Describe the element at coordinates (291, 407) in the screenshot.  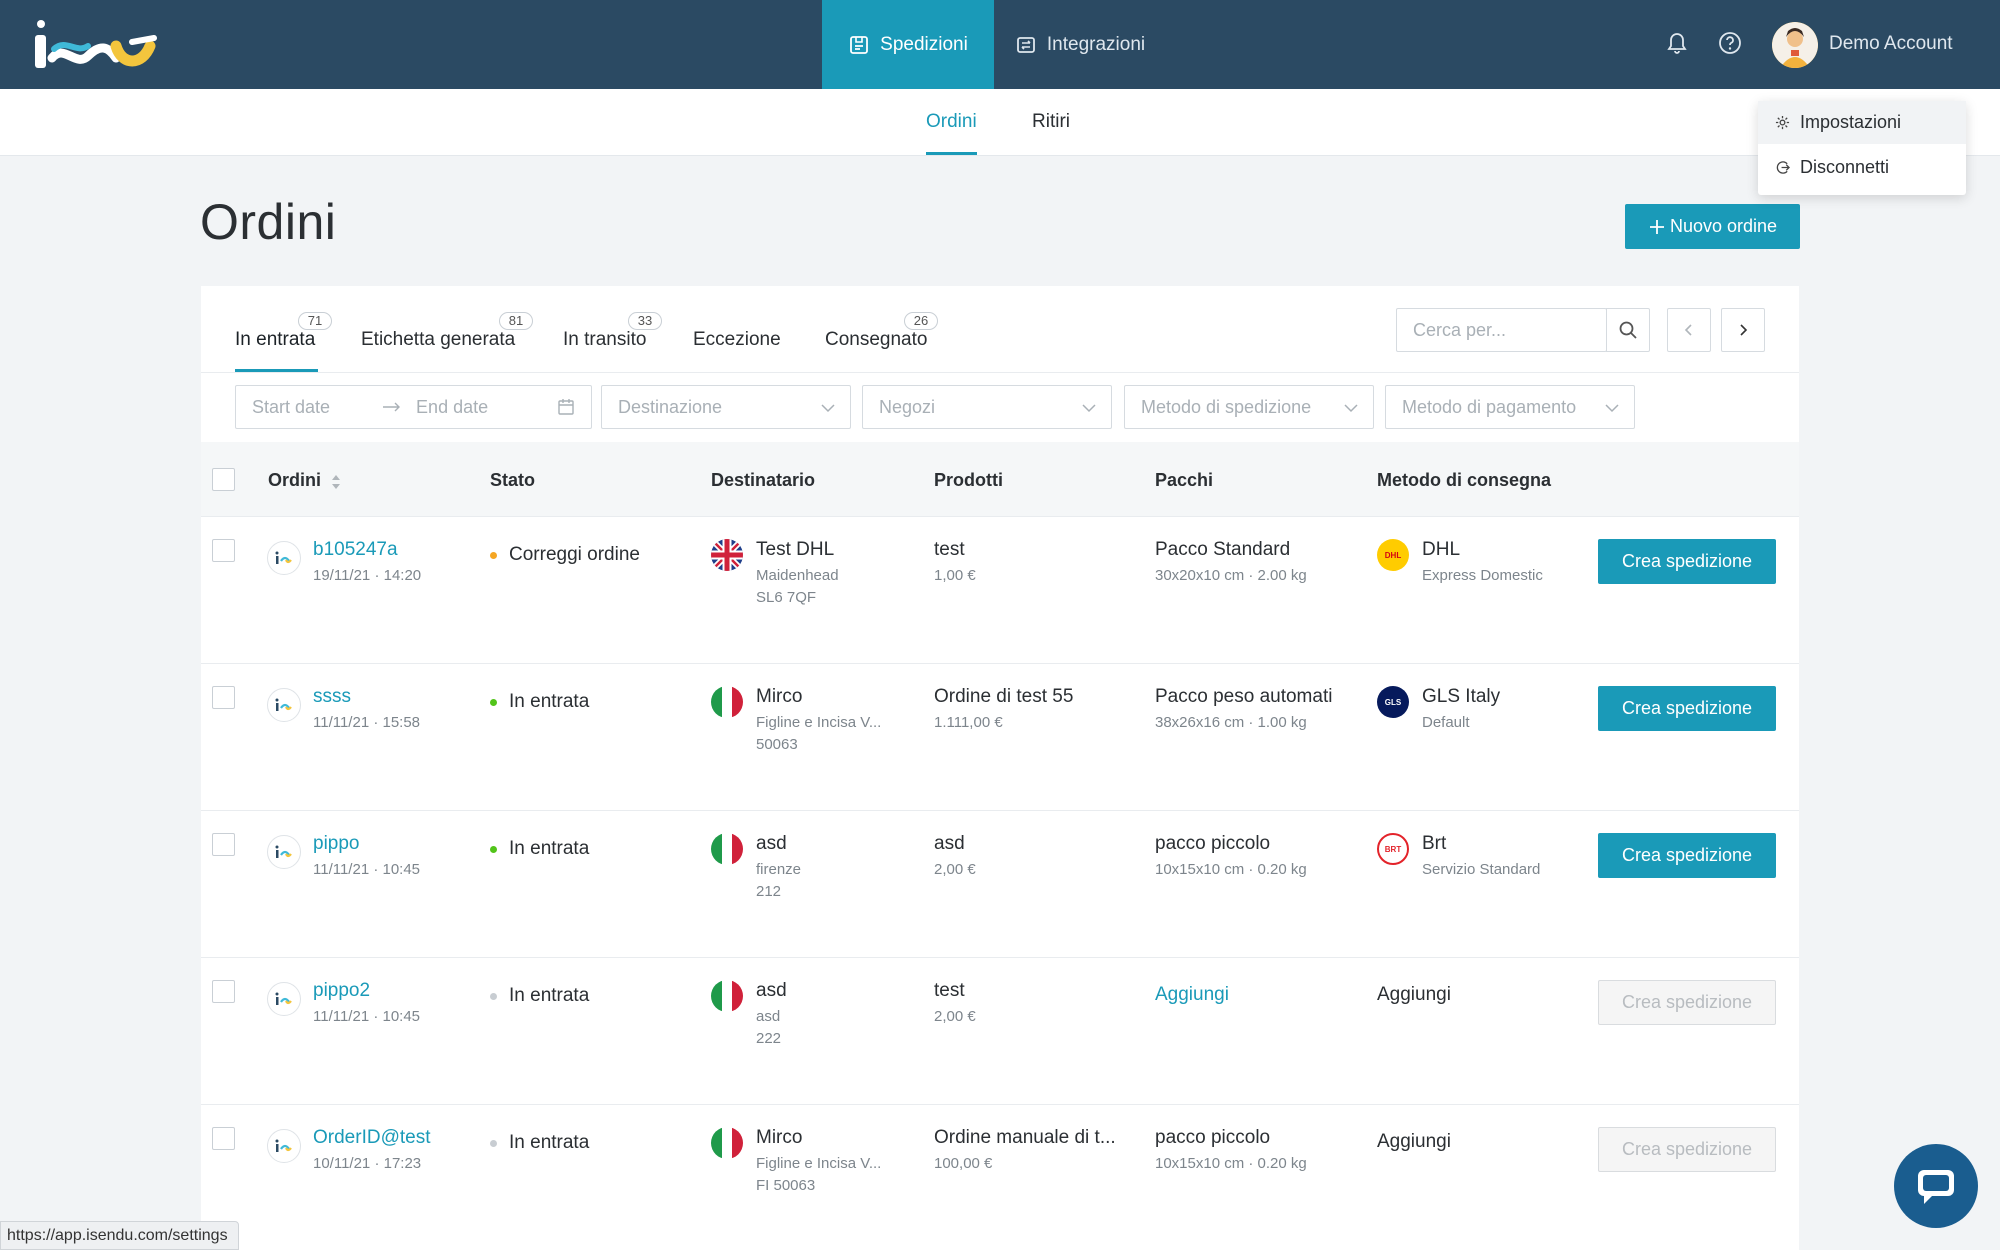
I see `start-date-input: Start date` at that location.